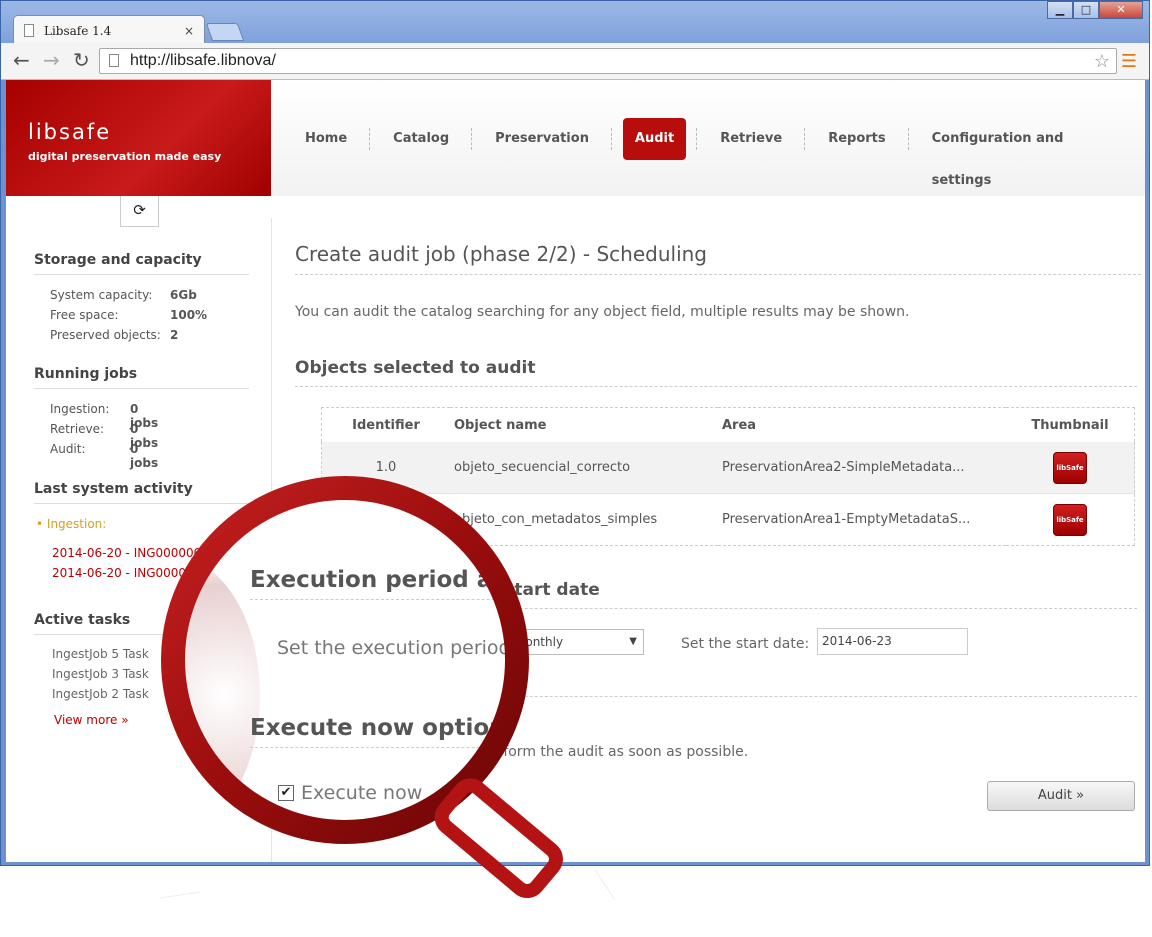 The height and width of the screenshot is (937, 1152). I want to click on forward-arrow-icon: →, so click(51, 60).